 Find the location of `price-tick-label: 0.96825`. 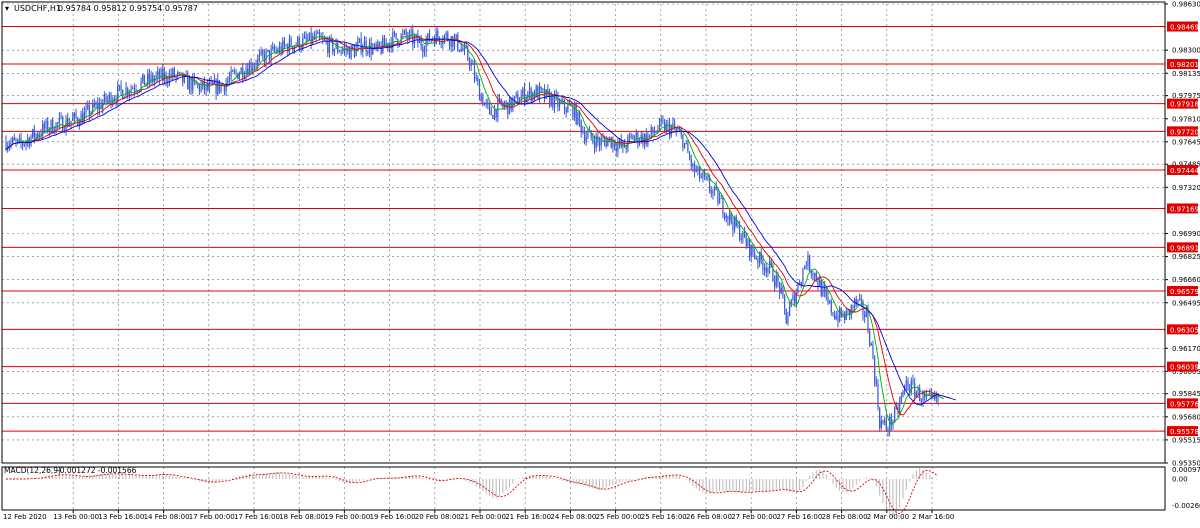

price-tick-label: 0.96825 is located at coordinates (1186, 257).